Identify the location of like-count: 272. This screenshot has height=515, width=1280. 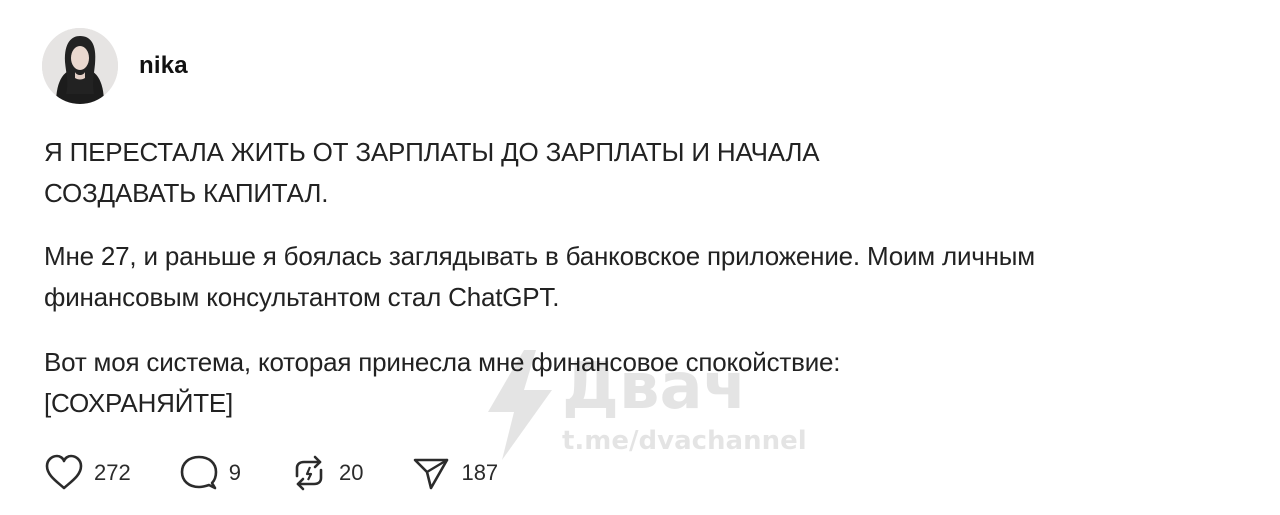
(112, 472).